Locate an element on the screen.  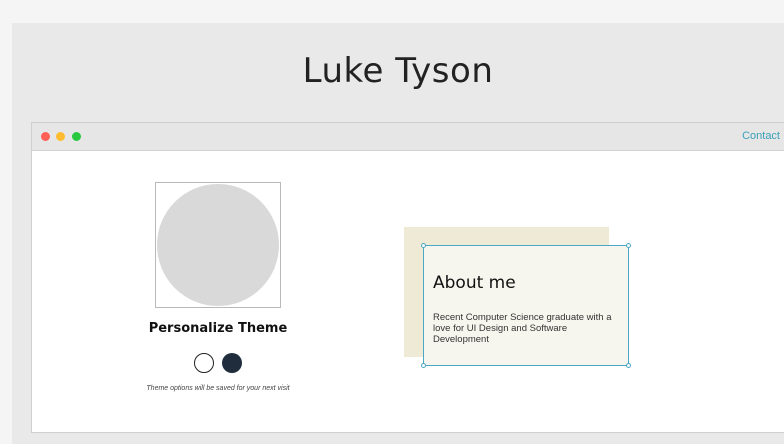
resize-handle-top-right is located at coordinates (628, 245).